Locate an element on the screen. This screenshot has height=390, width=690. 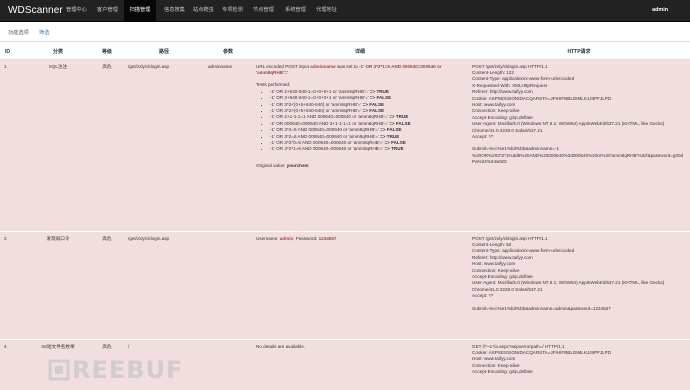
nav-item-scan-management: 扫描管理 is located at coordinates (140, 10).